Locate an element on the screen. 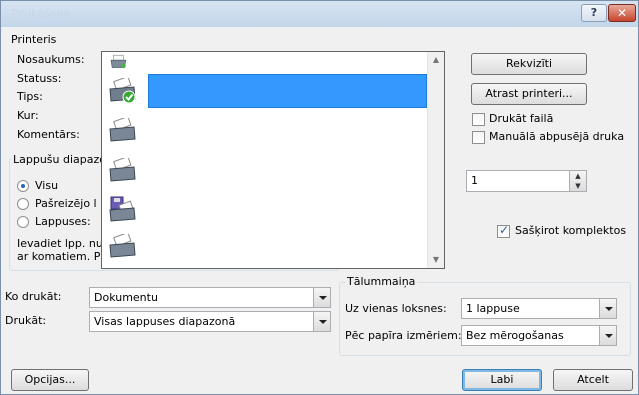 Image resolution: width=639 pixels, height=395 pixels. print-combobox: Visas lappuses diapazonā is located at coordinates (210, 321).